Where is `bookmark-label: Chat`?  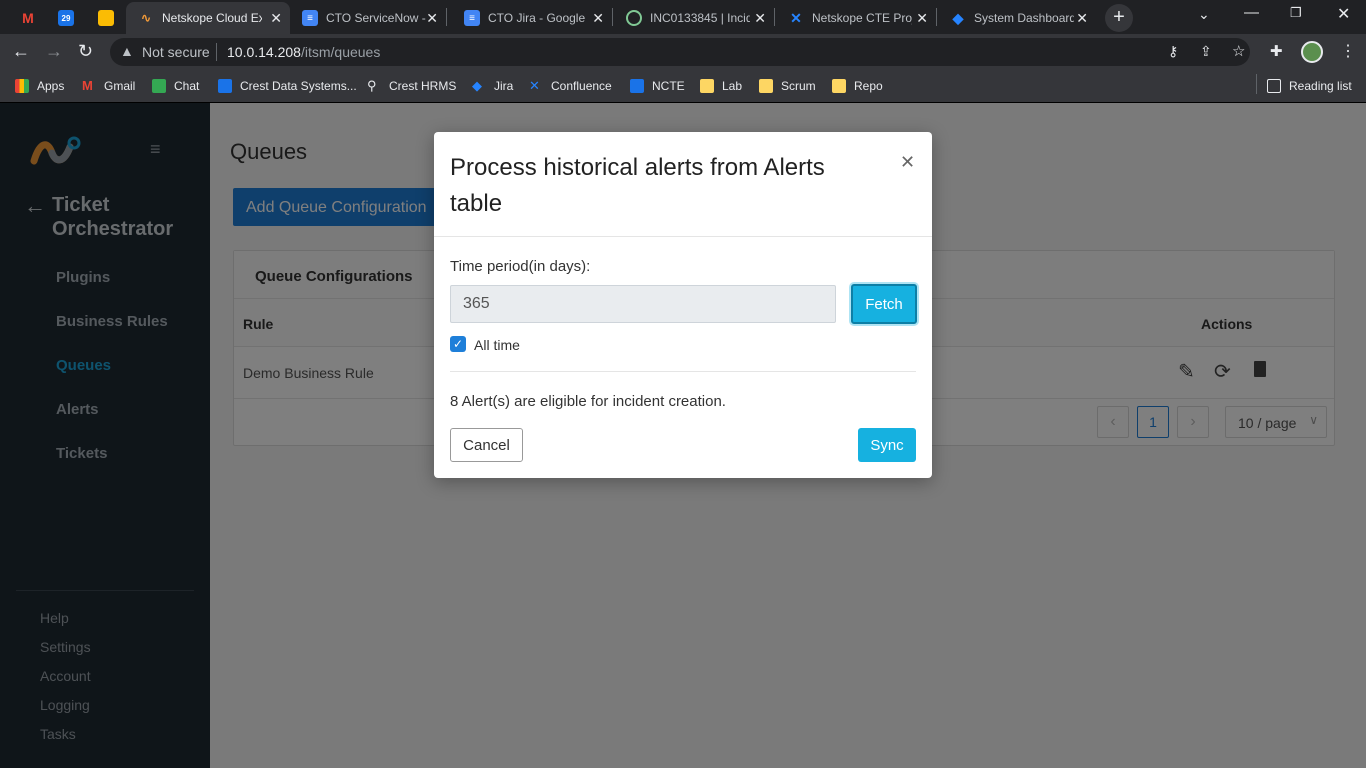 bookmark-label: Chat is located at coordinates (187, 86).